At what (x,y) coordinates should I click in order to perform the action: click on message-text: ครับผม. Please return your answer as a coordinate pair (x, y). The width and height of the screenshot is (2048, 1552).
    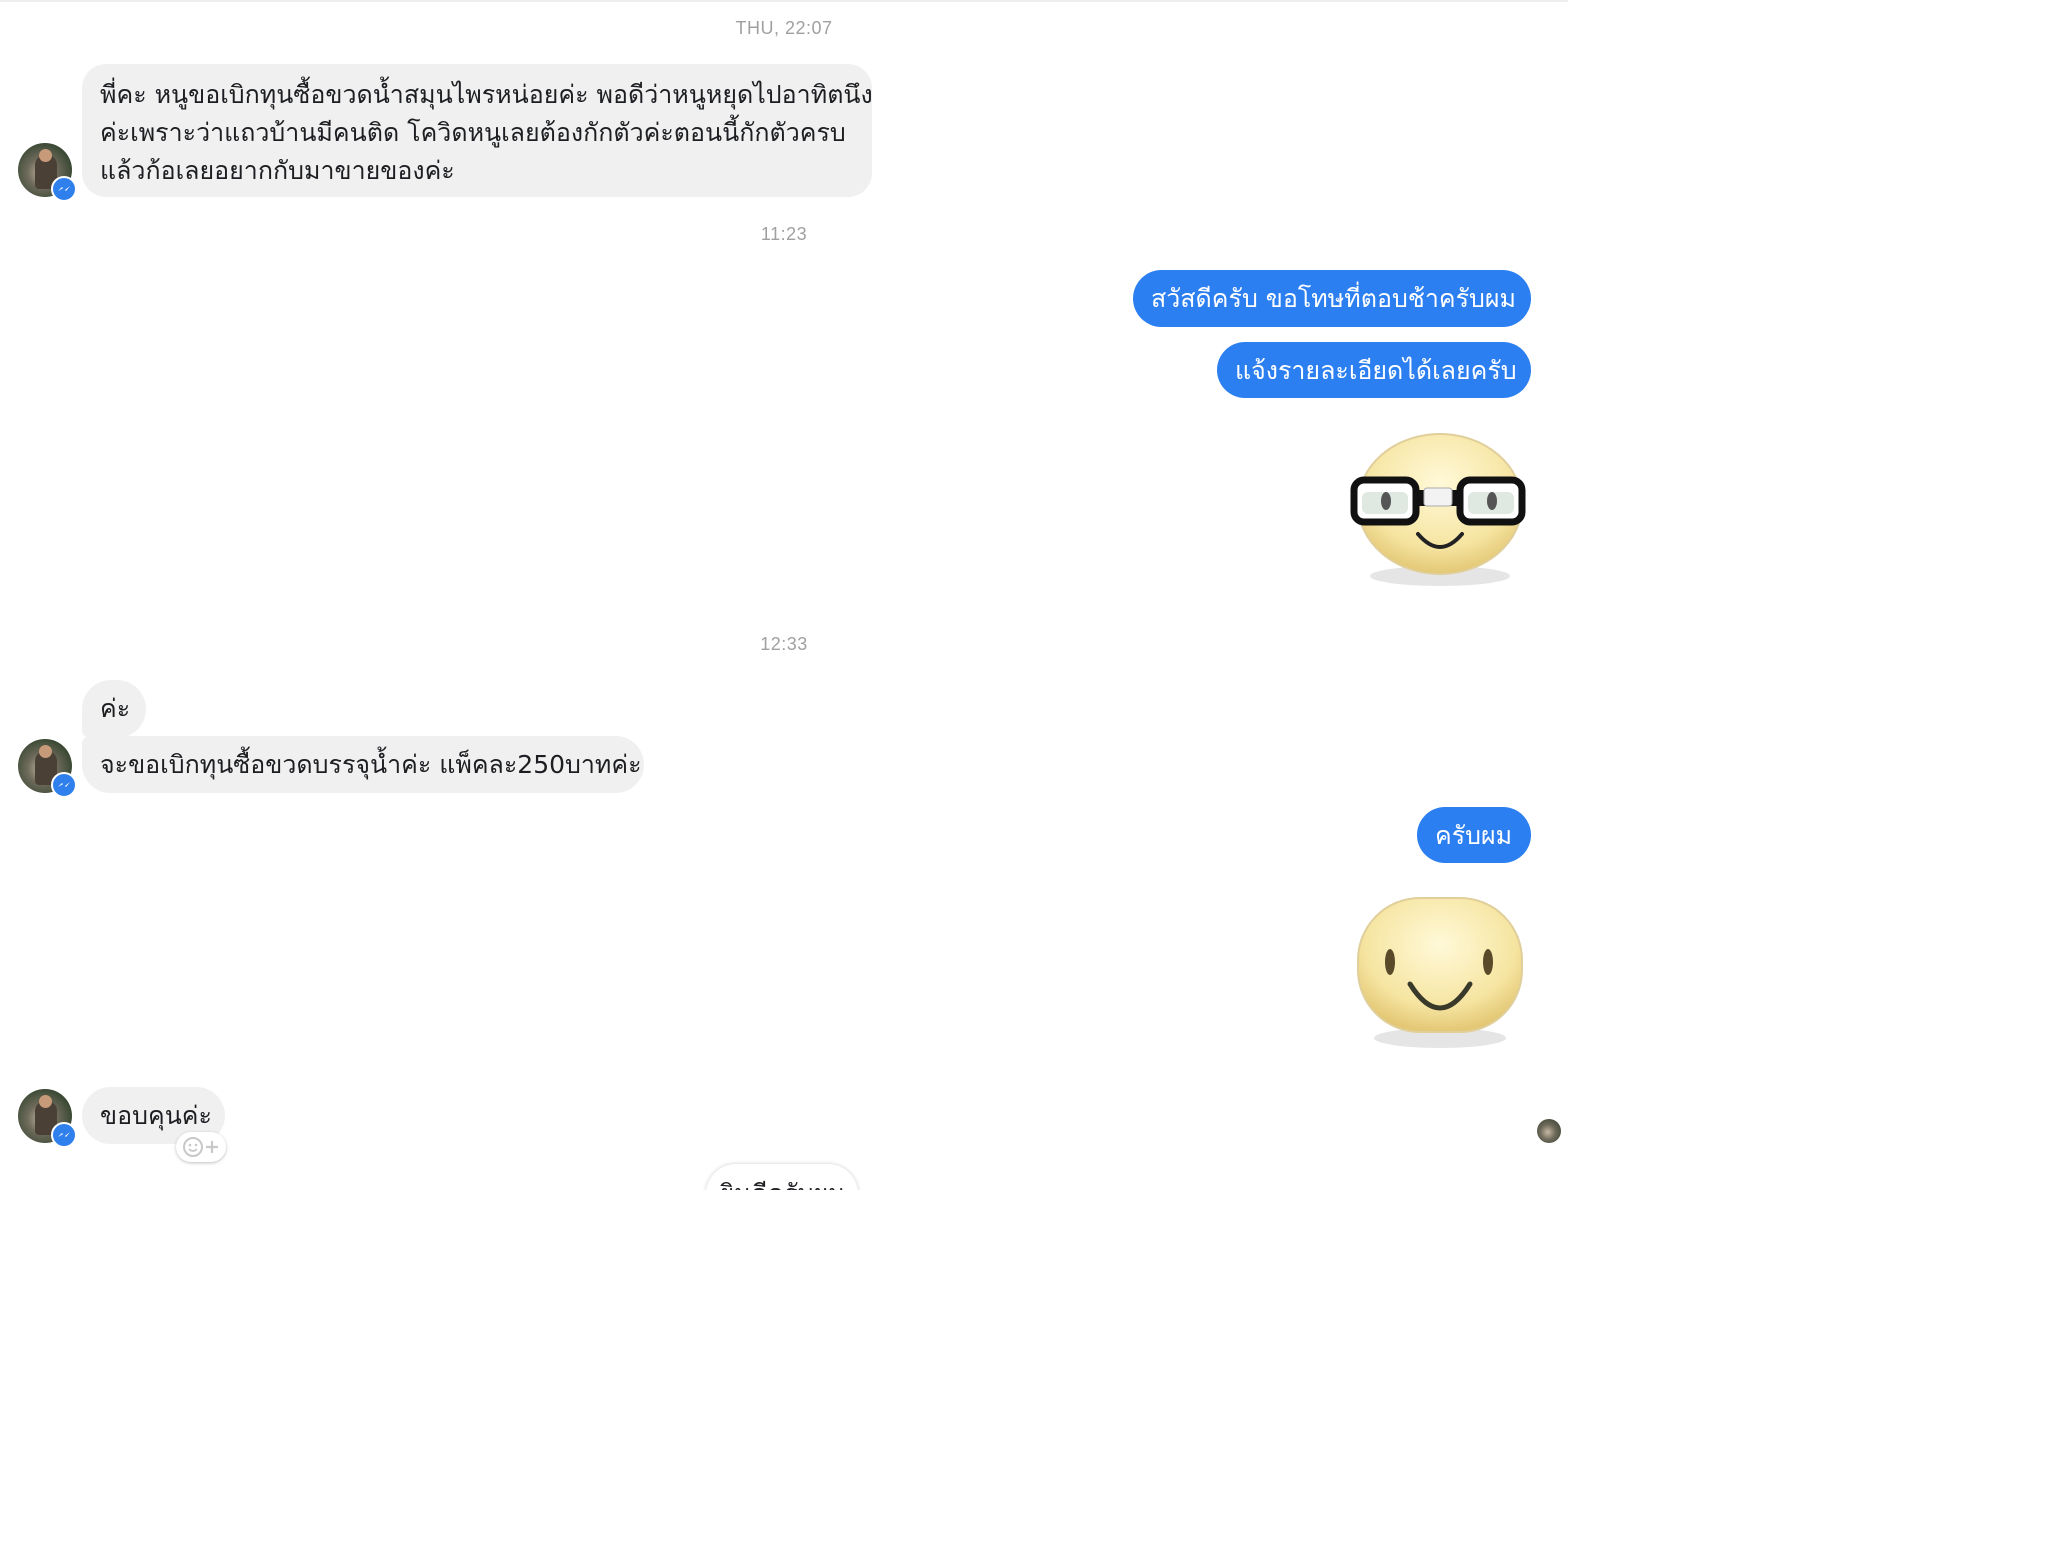
    Looking at the image, I should click on (1474, 835).